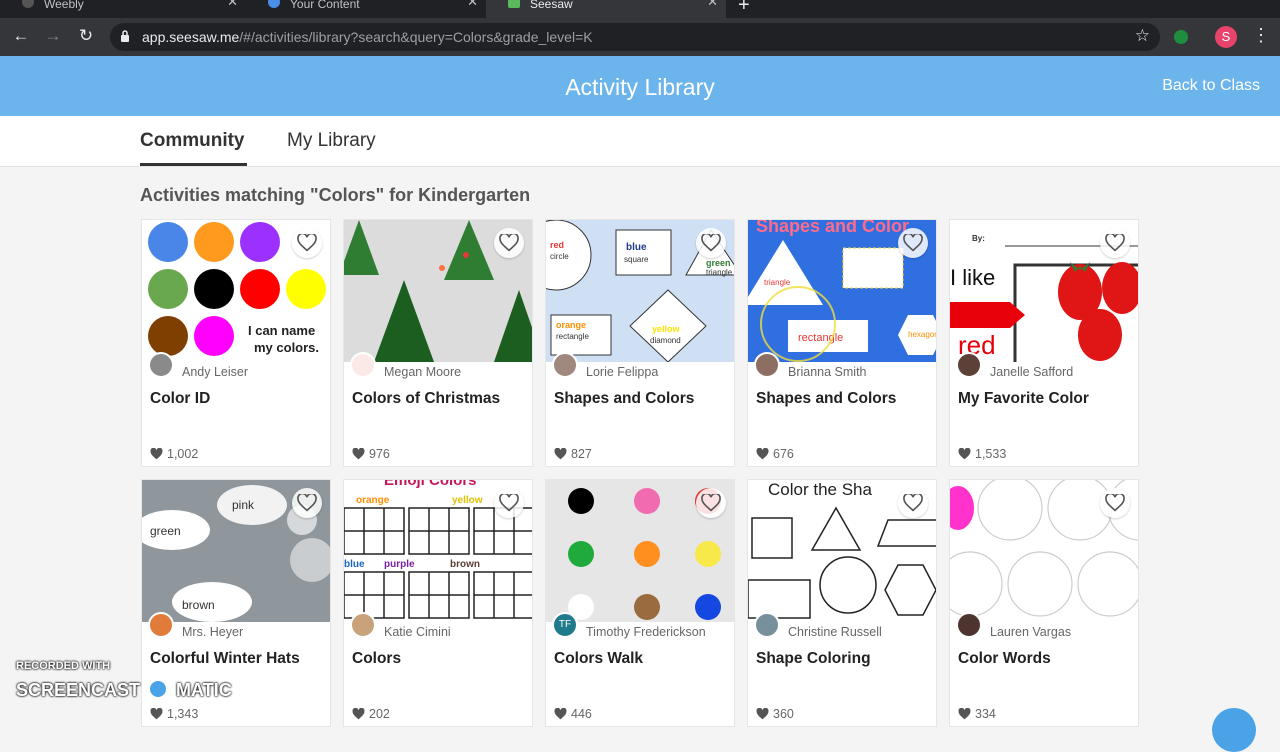 The width and height of the screenshot is (1280, 752). What do you see at coordinates (1023, 399) in the screenshot?
I see `activity-title: My Favorite Color` at bounding box center [1023, 399].